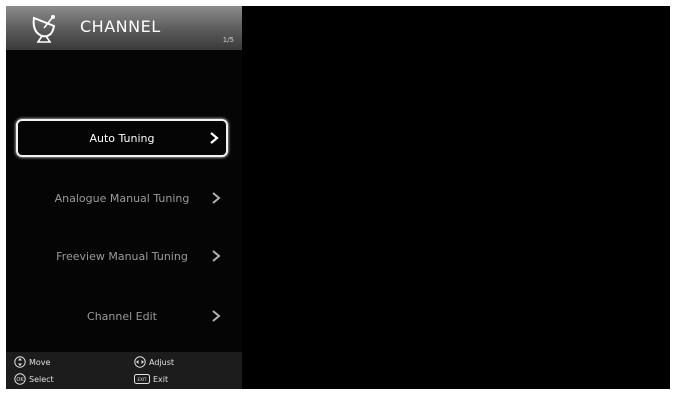 The image size is (676, 395). Describe the element at coordinates (151, 379) in the screenshot. I see `hint-exit: EXIT Exit` at that location.